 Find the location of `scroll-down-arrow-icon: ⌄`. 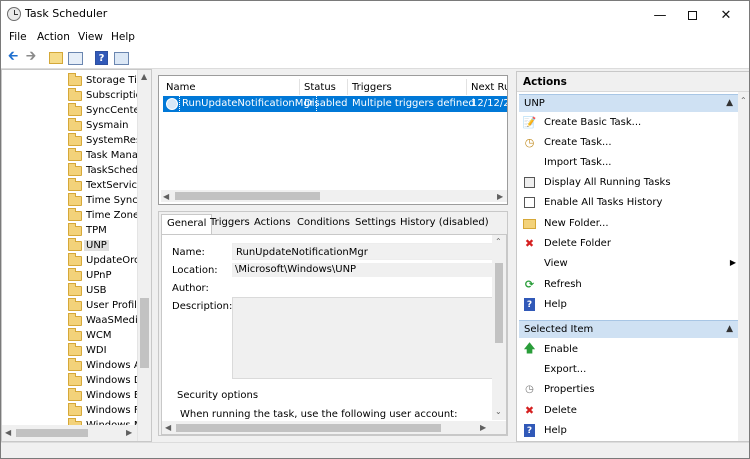

scroll-down-arrow-icon: ⌄ is located at coordinates (498, 411).